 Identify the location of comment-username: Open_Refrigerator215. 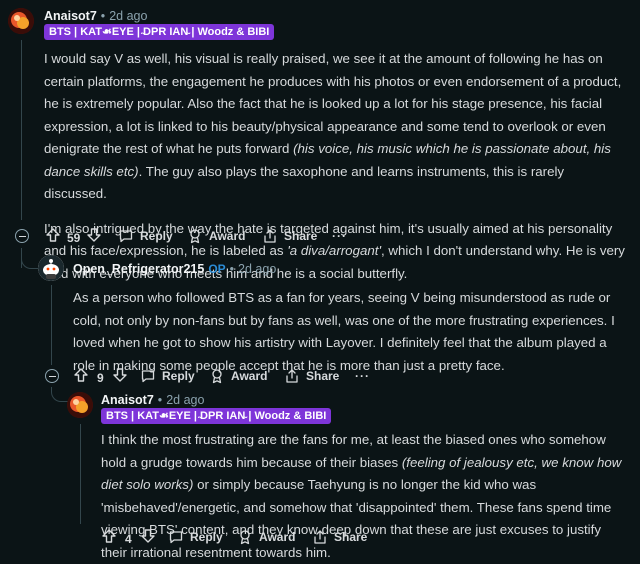
(138, 269).